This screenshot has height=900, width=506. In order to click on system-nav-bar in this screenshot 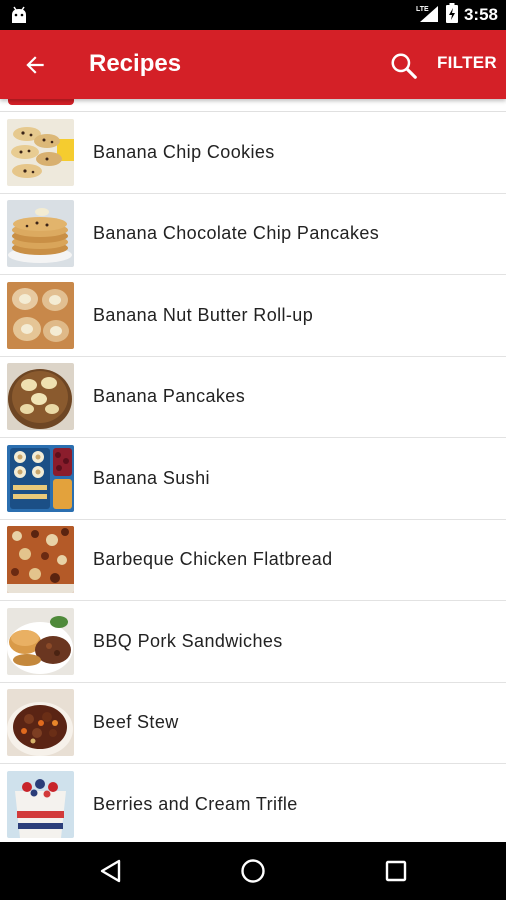, I will do `click(253, 871)`.